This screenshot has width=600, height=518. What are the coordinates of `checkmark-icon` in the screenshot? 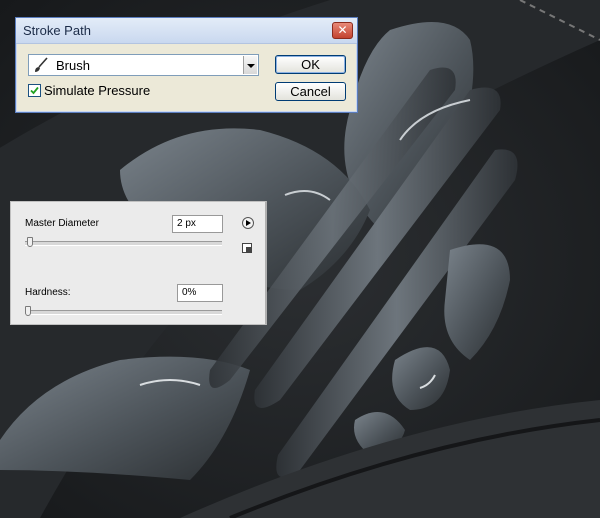 It's located at (34, 90).